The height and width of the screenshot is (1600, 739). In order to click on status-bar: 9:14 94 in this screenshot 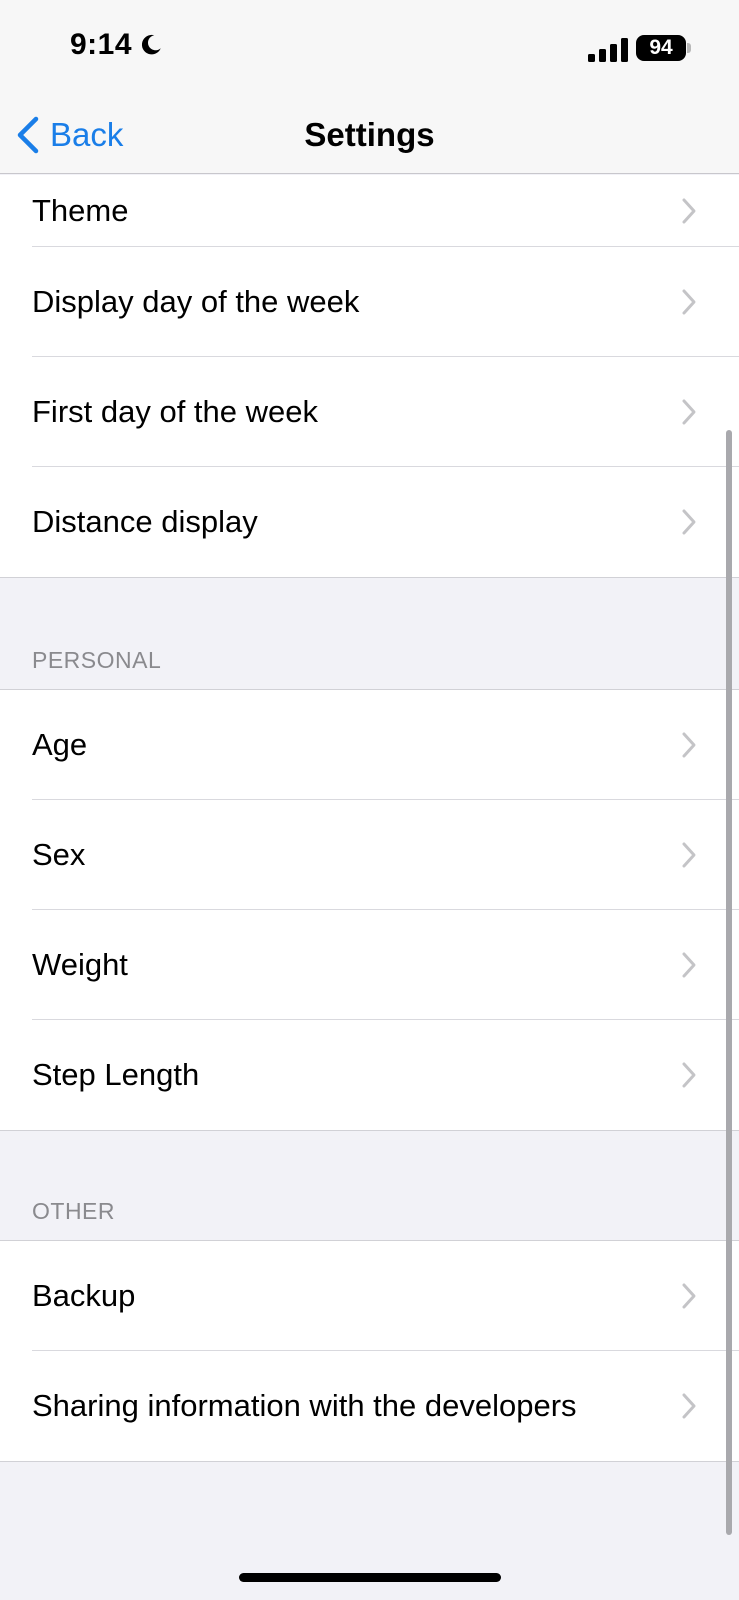, I will do `click(369, 50)`.